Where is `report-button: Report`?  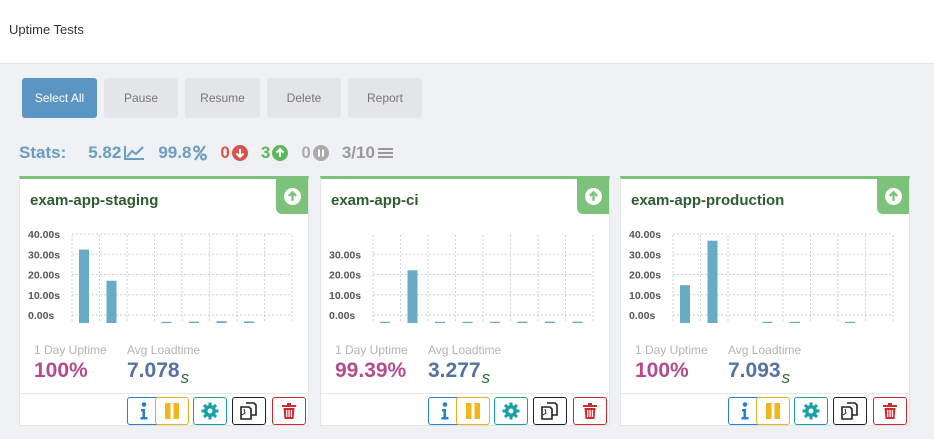
report-button: Report is located at coordinates (385, 98).